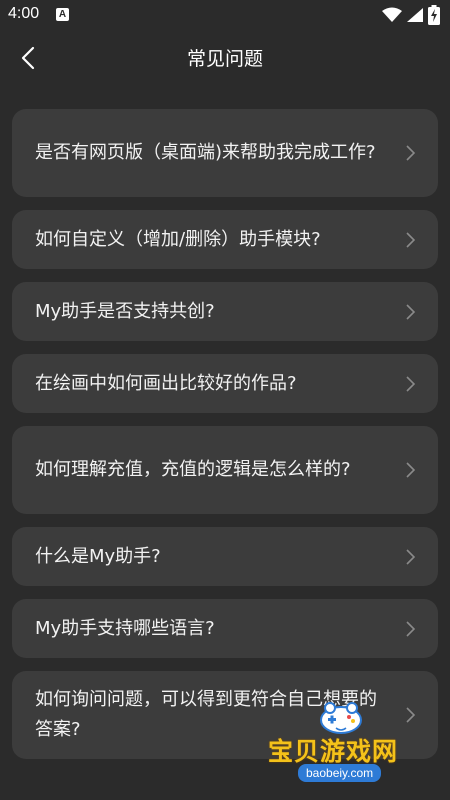 This screenshot has height=800, width=450. Describe the element at coordinates (125, 628) in the screenshot. I see `faq-item-label: My助手支持哪些语言?` at that location.